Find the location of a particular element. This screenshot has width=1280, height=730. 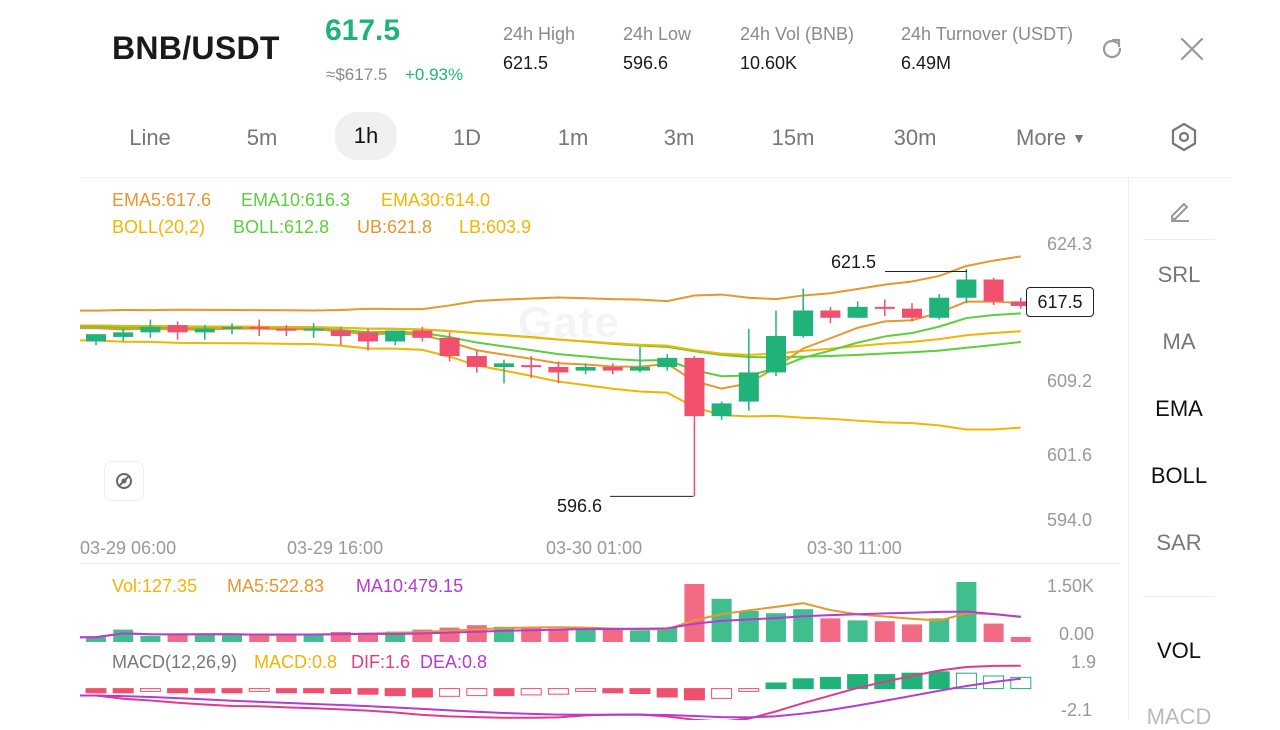

tab-more-label: More is located at coordinates (1041, 137).